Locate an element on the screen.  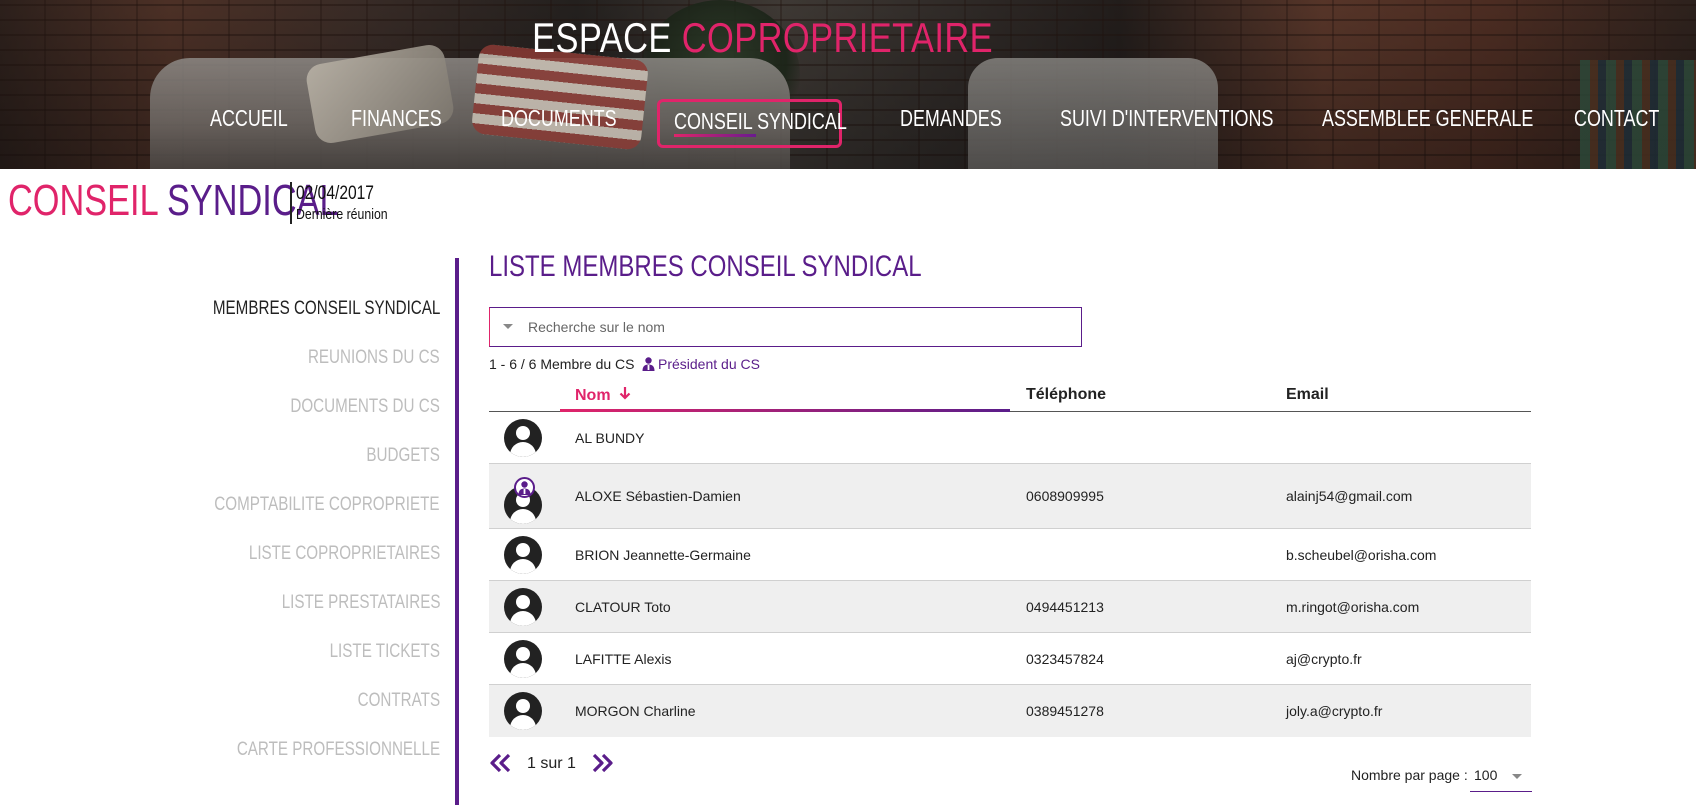
double-chevron-left-icon is located at coordinates (500, 763).